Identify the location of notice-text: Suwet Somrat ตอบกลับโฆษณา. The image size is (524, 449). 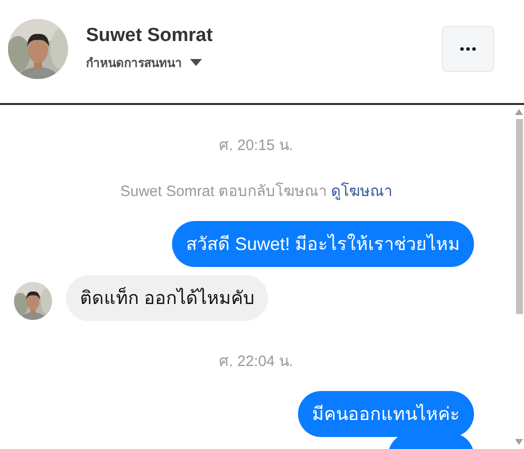
(223, 191).